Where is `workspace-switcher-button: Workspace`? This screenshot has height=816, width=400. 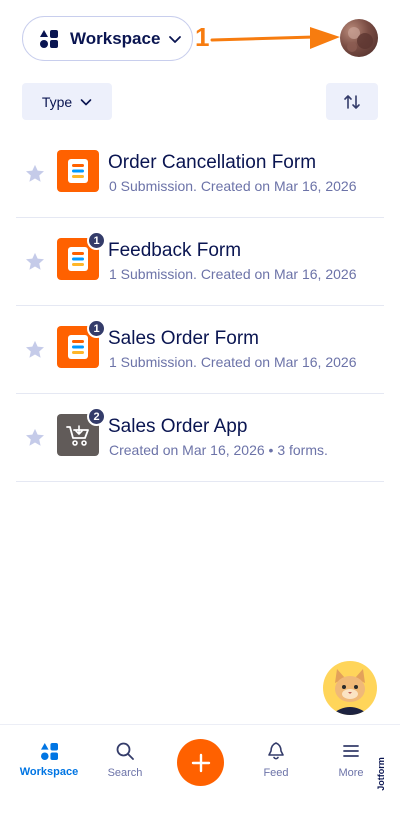 workspace-switcher-button: Workspace is located at coordinates (107, 38).